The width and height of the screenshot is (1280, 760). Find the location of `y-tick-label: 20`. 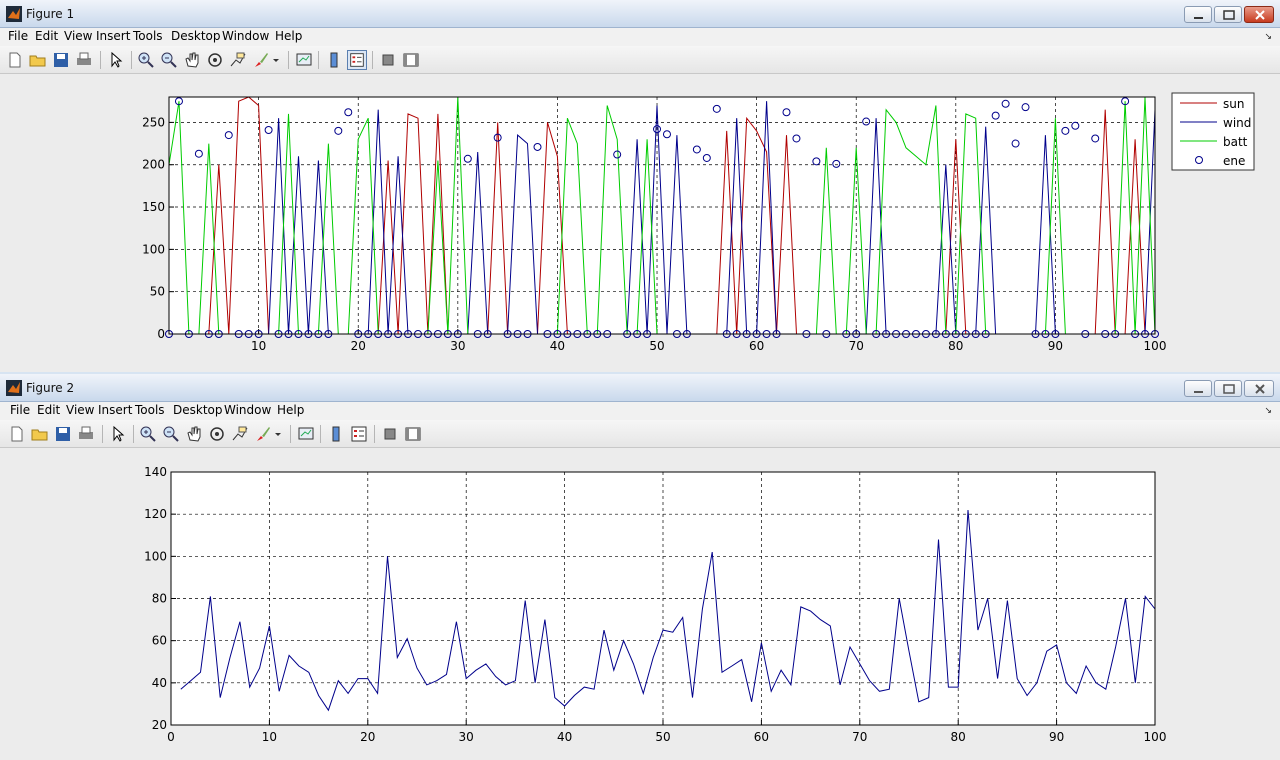

y-tick-label: 20 is located at coordinates (159, 725).